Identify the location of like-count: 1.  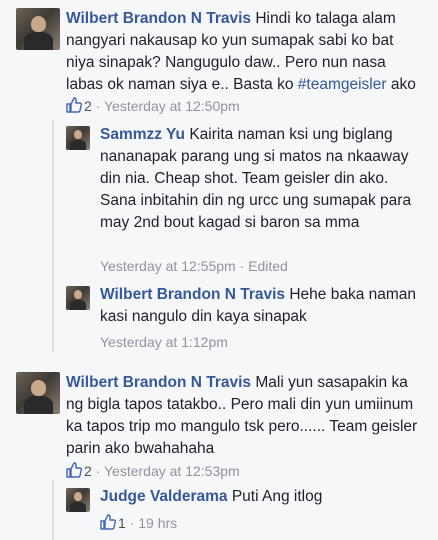
(122, 523).